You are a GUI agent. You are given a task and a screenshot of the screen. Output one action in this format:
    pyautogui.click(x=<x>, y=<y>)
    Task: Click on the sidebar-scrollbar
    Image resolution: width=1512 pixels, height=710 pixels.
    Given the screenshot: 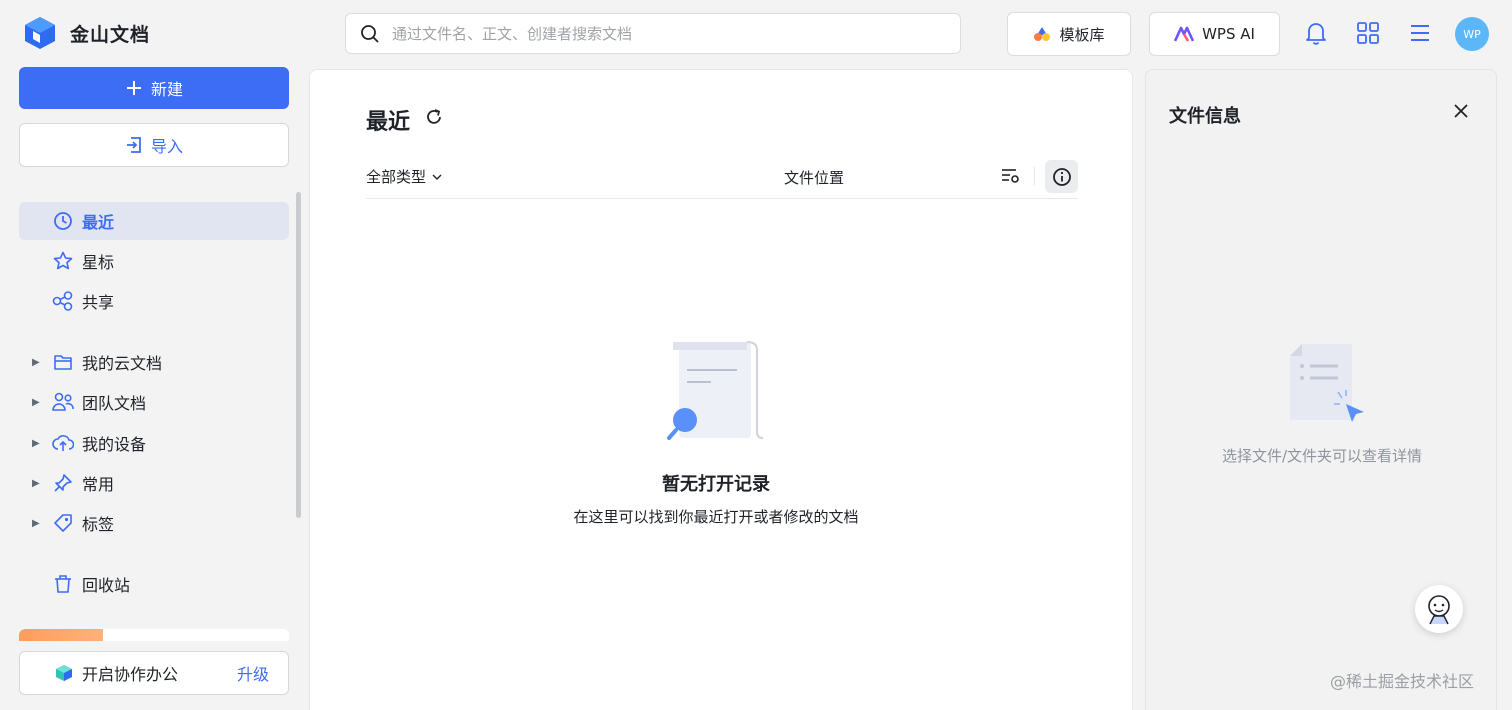 What is the action you would take?
    pyautogui.click(x=298, y=355)
    